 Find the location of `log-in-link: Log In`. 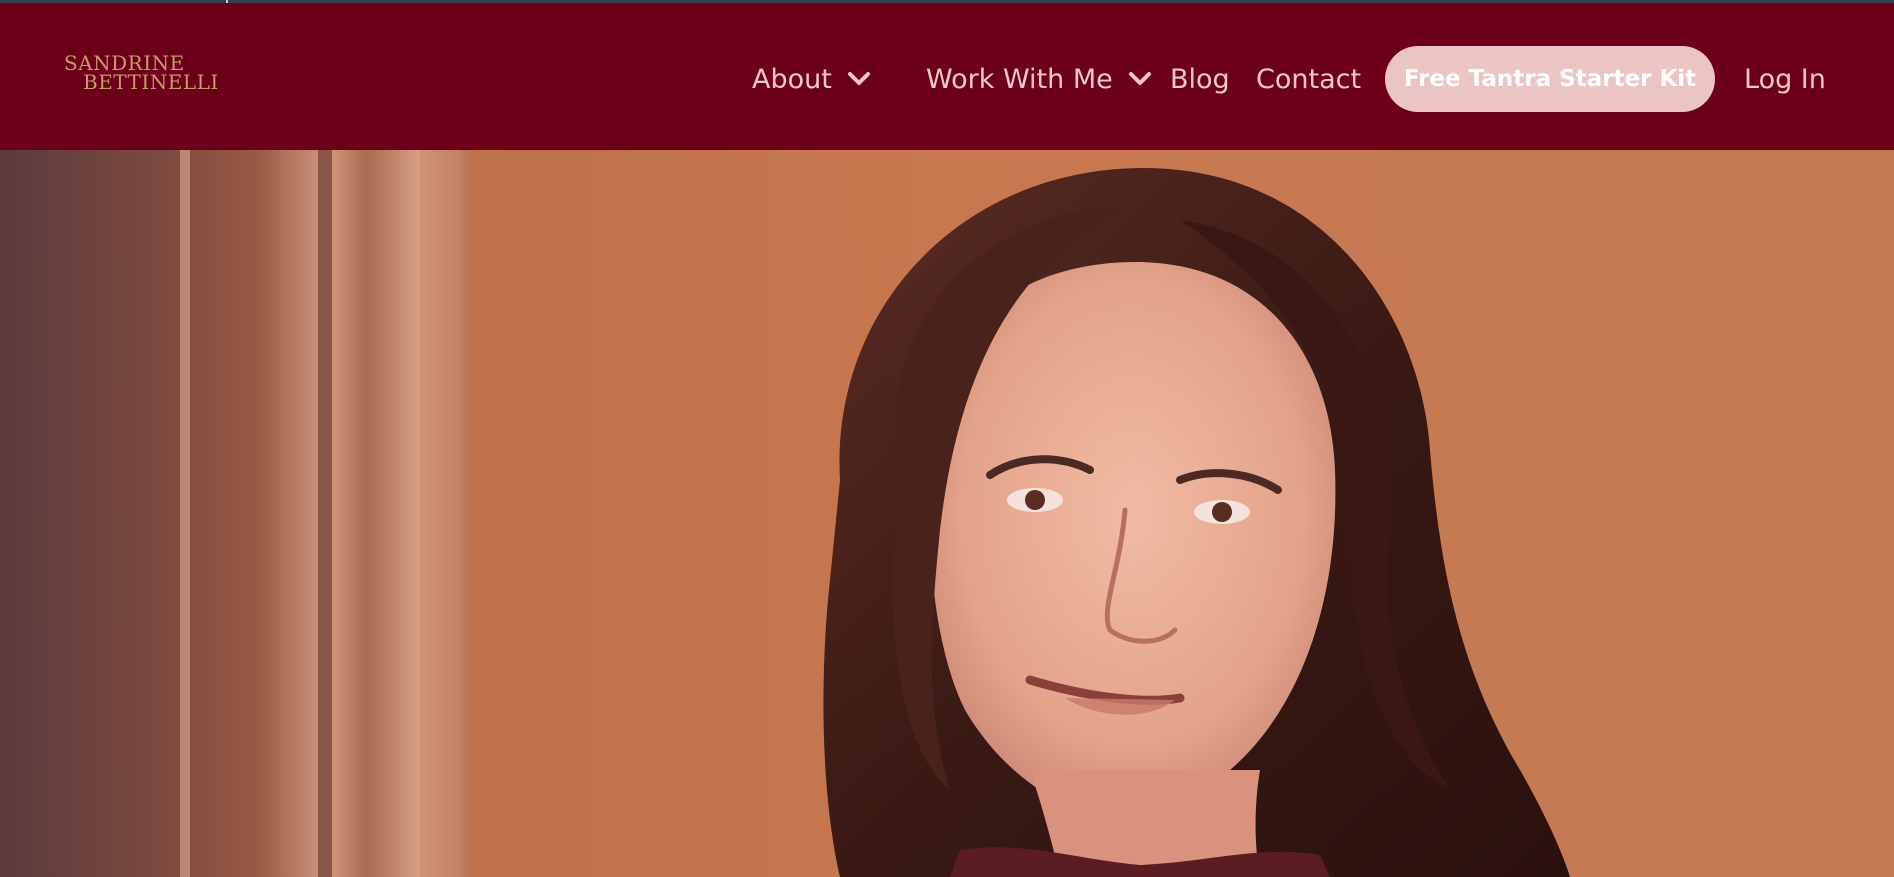

log-in-link: Log In is located at coordinates (1785, 79).